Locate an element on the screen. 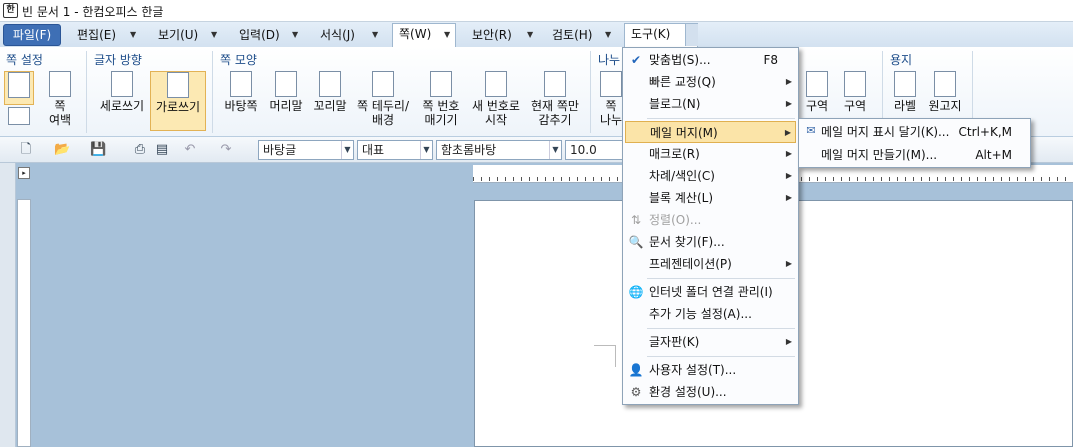 The height and width of the screenshot is (447, 1073). menu-toc-index: 차례/색인(C) ▶ is located at coordinates (710, 176).